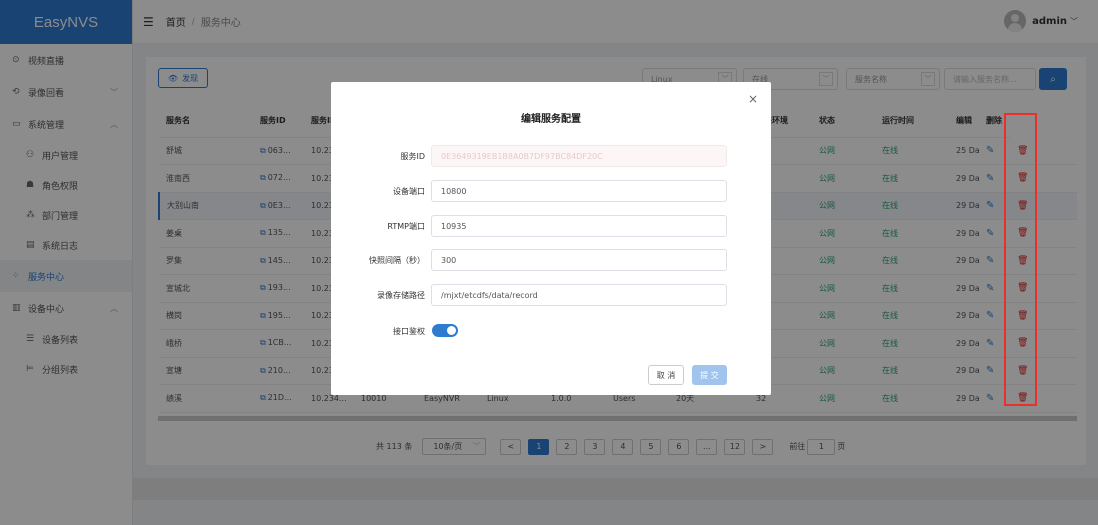 Image resolution: width=1098 pixels, height=525 pixels. I want to click on submit-button: 提 交, so click(709, 375).